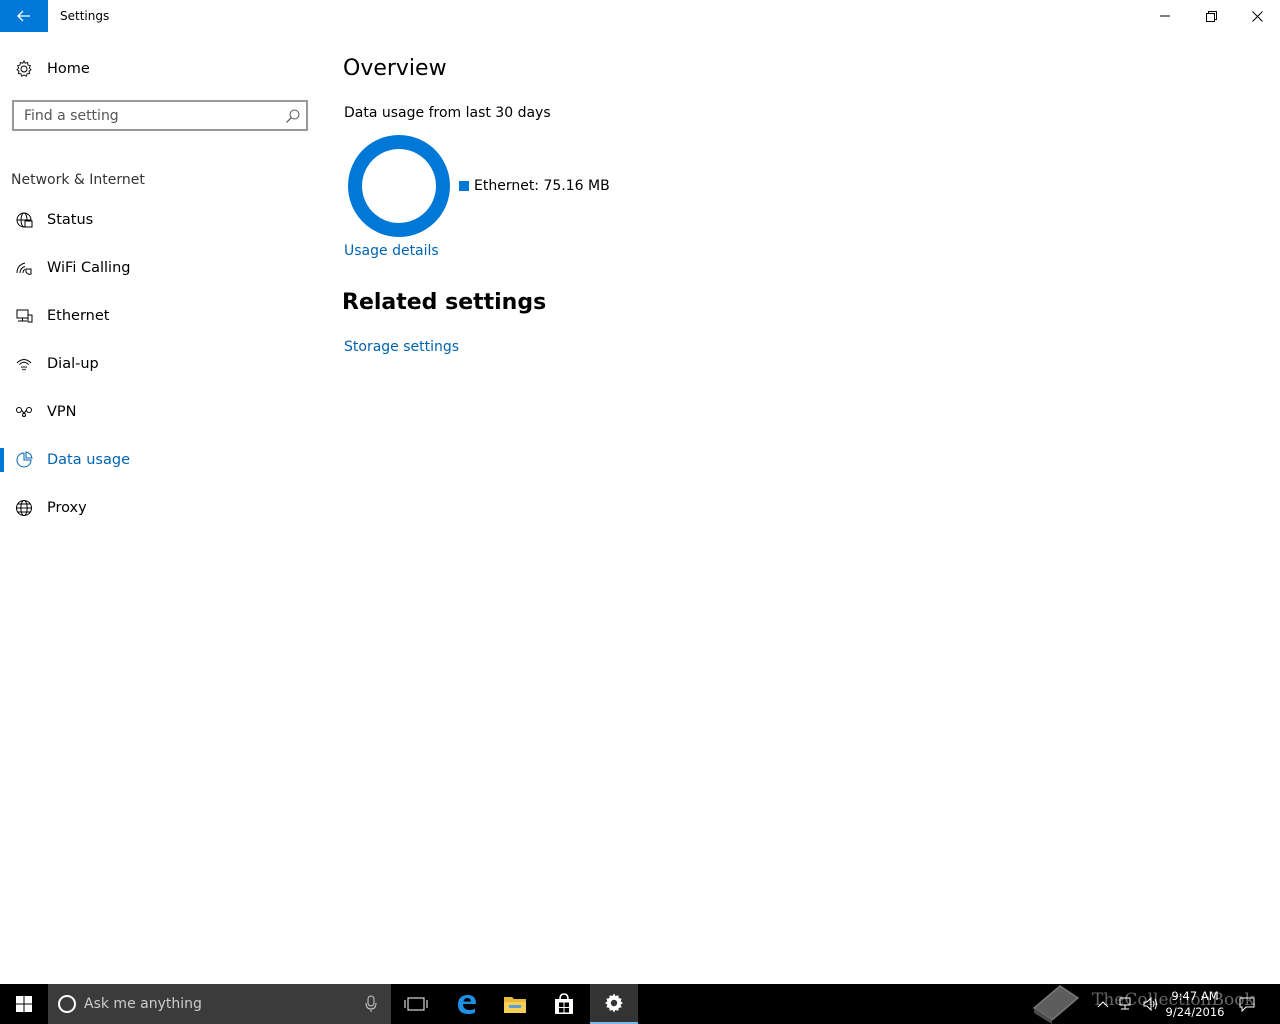  Describe the element at coordinates (67, 1004) in the screenshot. I see `cortana-icon` at that location.